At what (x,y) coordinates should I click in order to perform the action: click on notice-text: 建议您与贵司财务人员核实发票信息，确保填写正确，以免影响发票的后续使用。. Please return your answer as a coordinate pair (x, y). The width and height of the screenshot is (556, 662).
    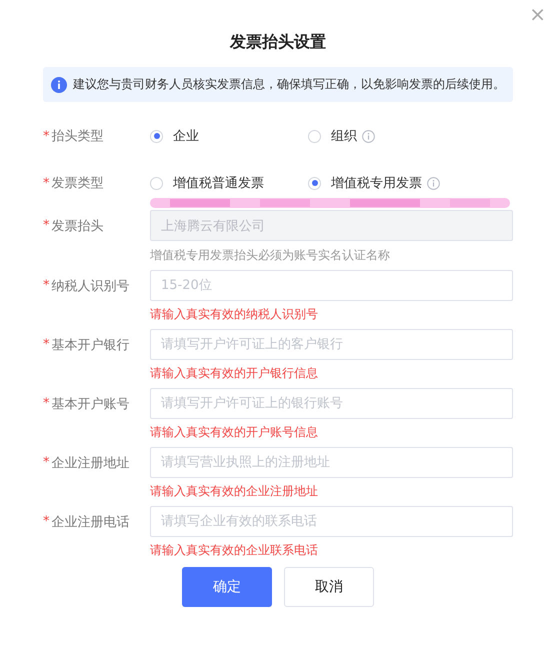
    Looking at the image, I should click on (289, 84).